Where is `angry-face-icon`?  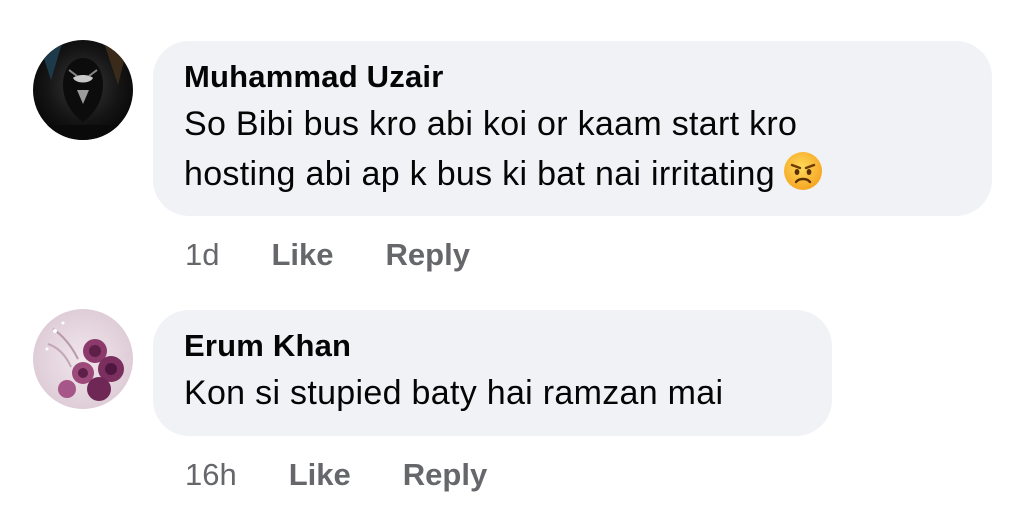
angry-face-icon is located at coordinates (803, 178).